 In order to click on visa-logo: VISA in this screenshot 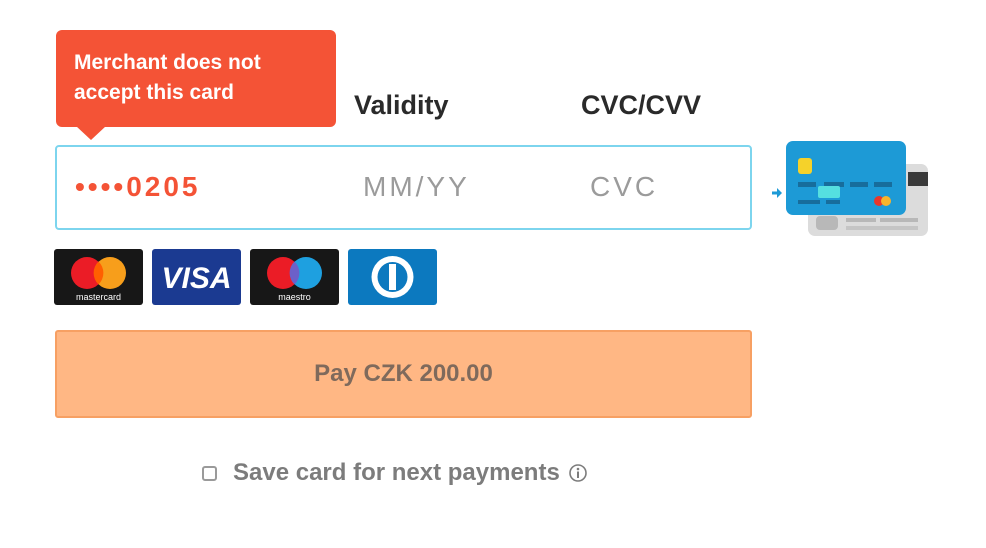, I will do `click(196, 277)`.